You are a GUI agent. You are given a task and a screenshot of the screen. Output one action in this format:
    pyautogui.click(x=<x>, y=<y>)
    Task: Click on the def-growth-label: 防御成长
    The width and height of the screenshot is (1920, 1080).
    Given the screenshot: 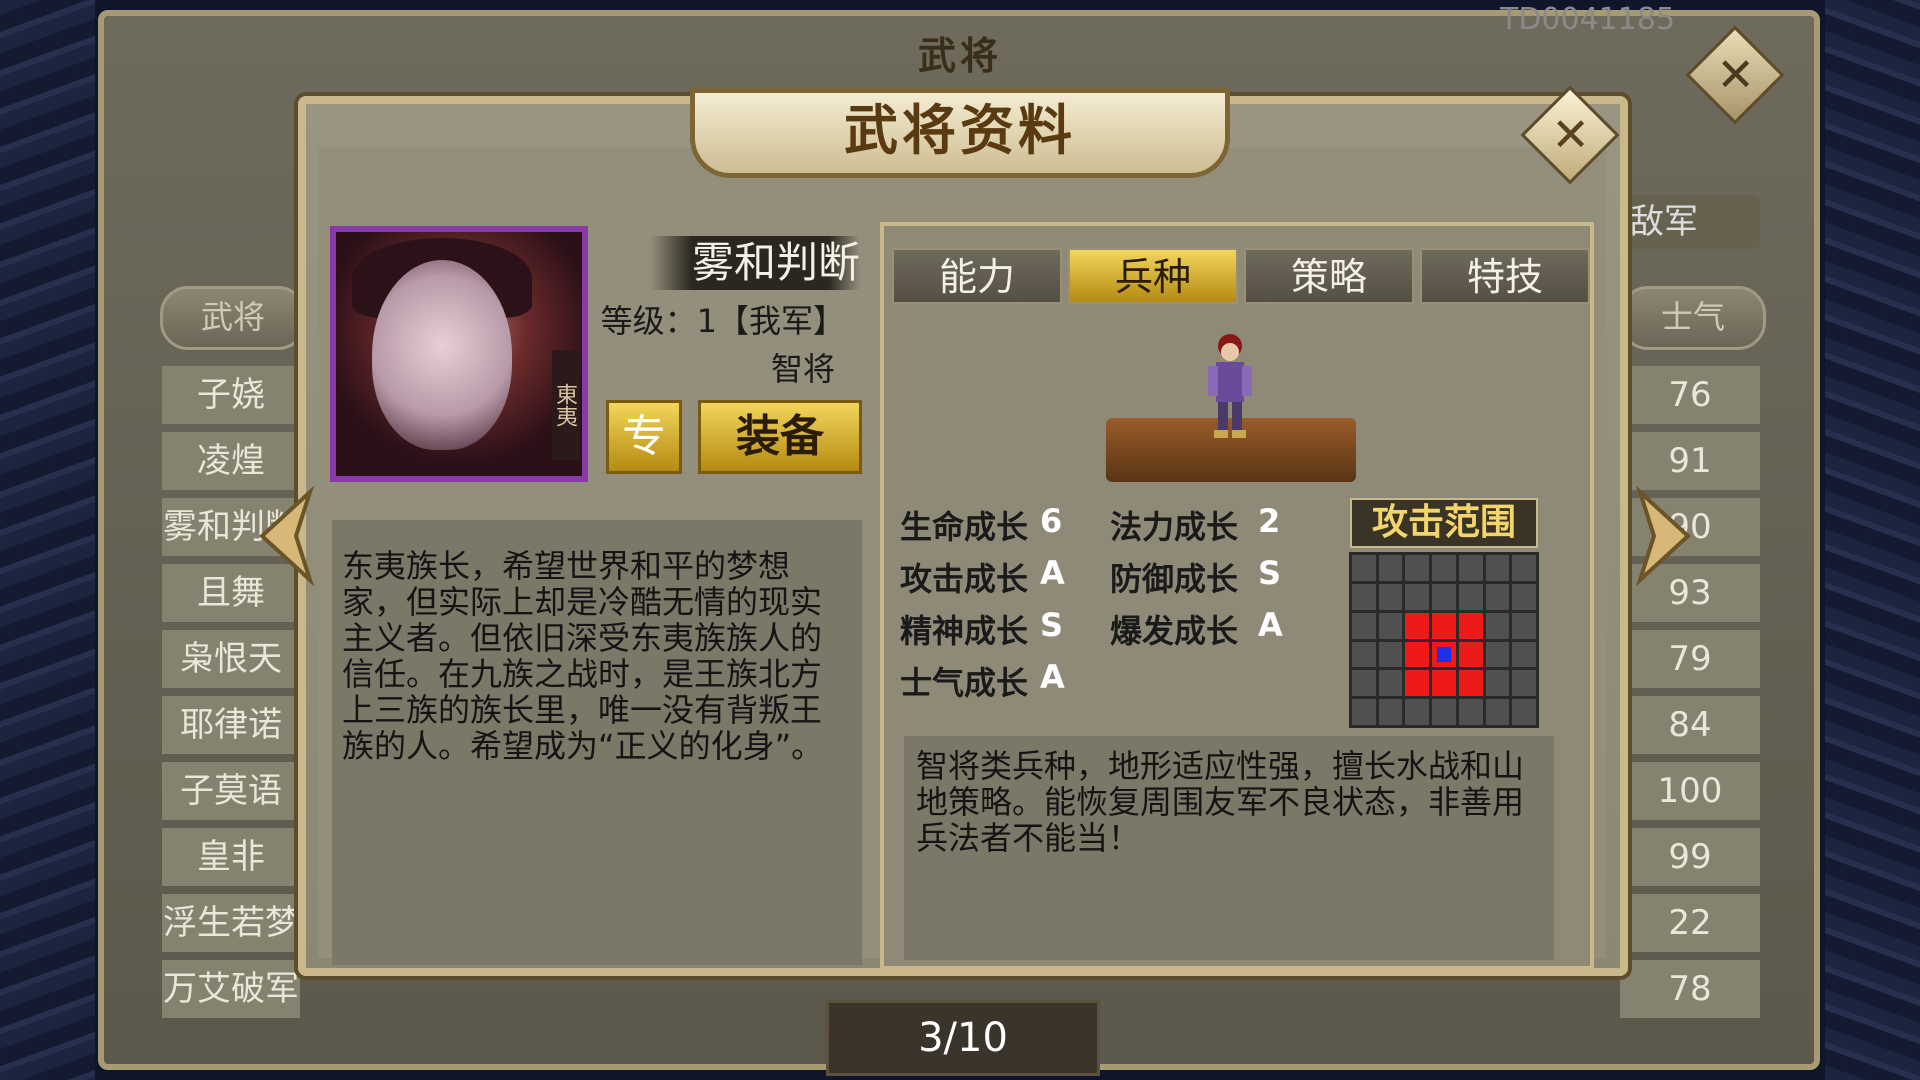 What is the action you would take?
    pyautogui.click(x=1174, y=579)
    